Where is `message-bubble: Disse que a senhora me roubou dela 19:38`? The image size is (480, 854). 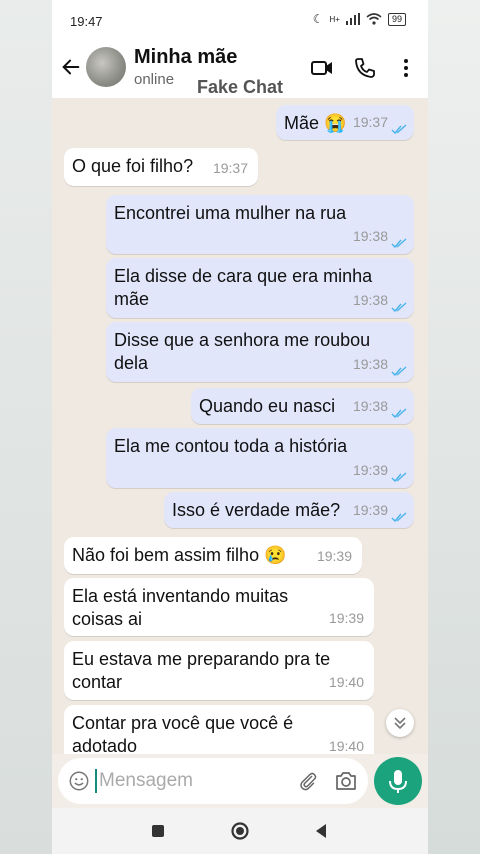
message-bubble: Disse que a senhora me roubou dela 19:38 is located at coordinates (260, 352).